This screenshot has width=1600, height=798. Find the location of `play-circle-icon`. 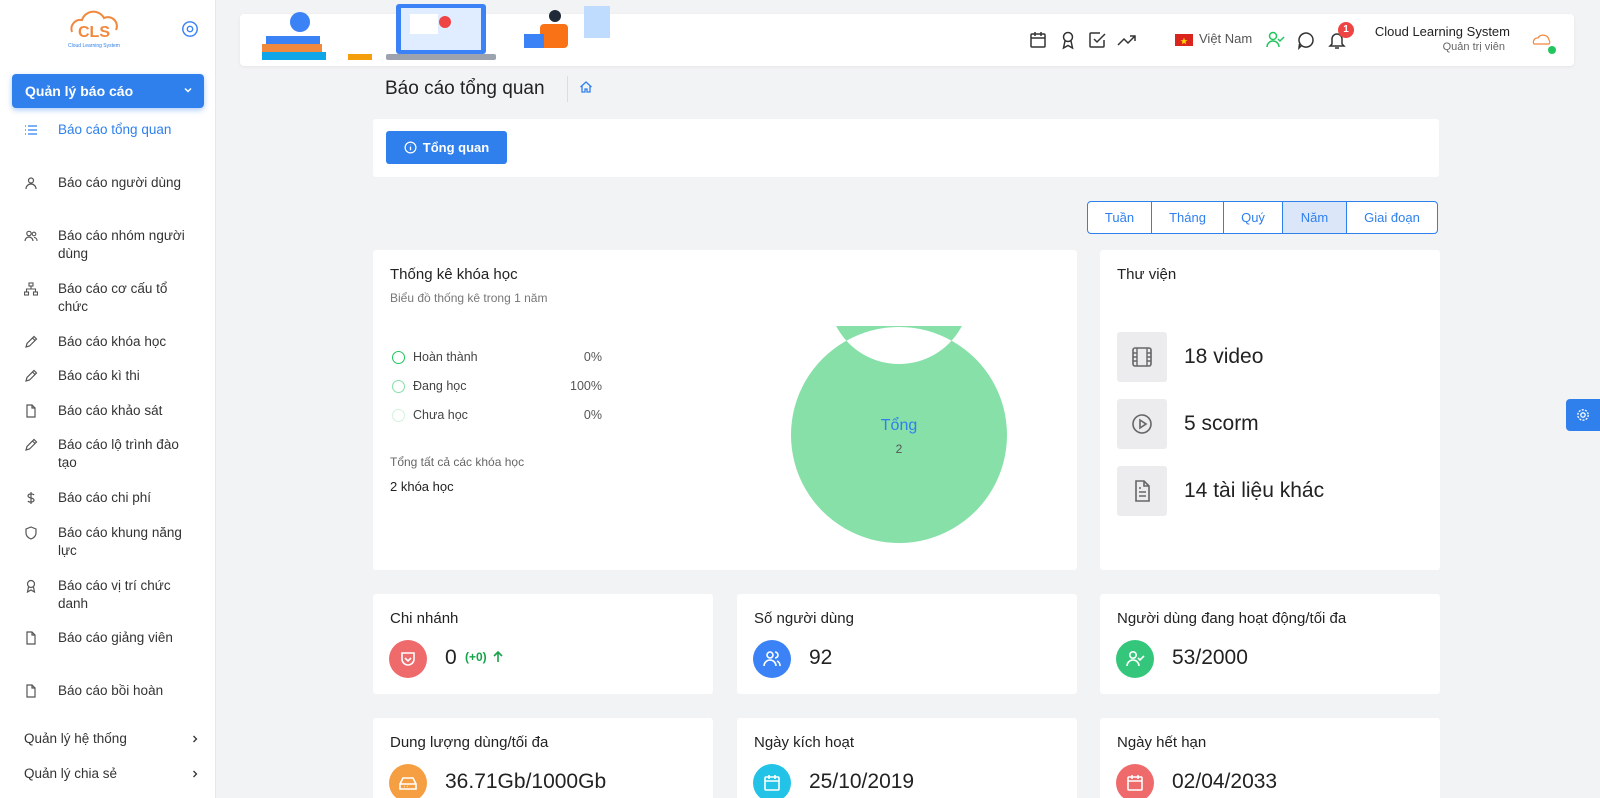

play-circle-icon is located at coordinates (1142, 424).